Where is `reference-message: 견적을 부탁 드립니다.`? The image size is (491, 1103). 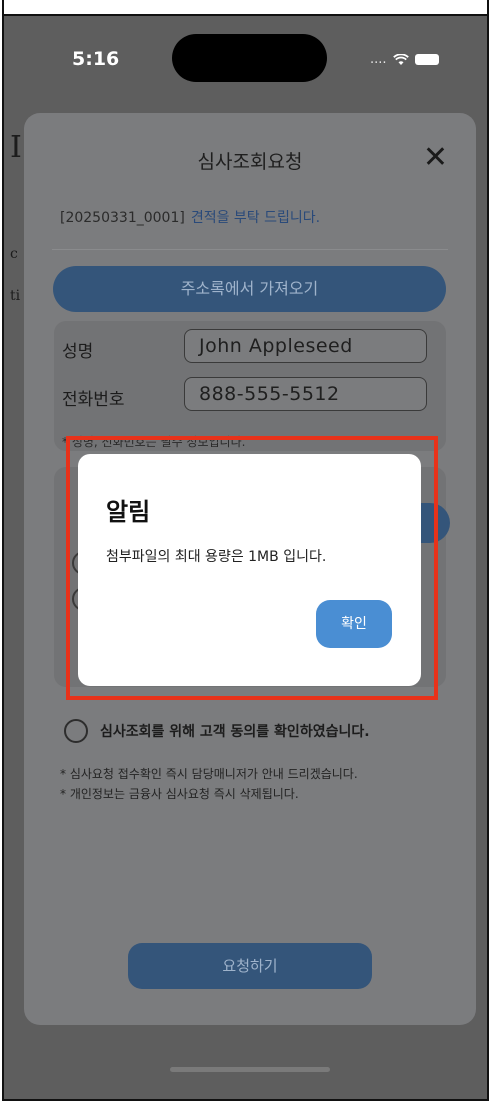
reference-message: 견적을 부탁 드립니다. is located at coordinates (255, 218).